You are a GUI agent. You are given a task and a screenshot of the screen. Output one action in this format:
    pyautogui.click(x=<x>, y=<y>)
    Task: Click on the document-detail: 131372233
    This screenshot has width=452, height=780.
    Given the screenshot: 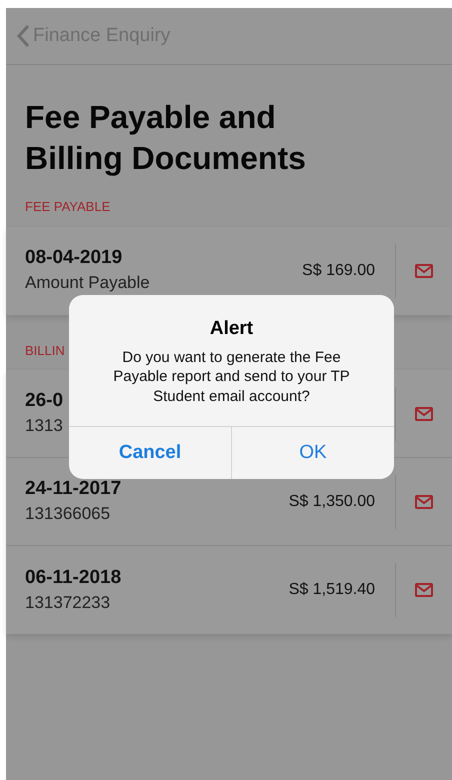 What is the action you would take?
    pyautogui.click(x=67, y=603)
    